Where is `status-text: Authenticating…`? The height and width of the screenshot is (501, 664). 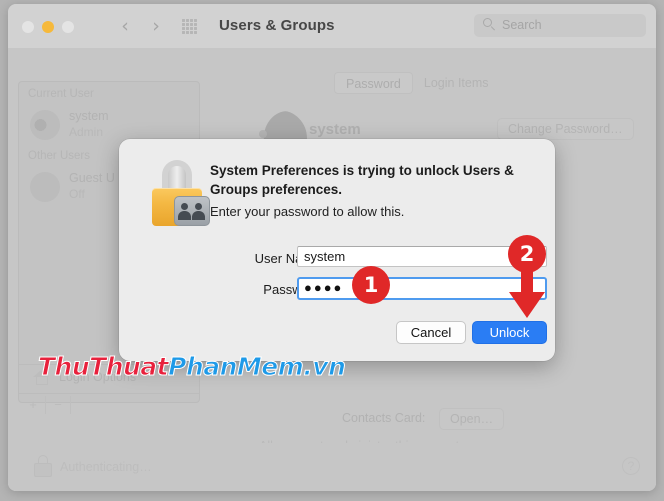 status-text: Authenticating… is located at coordinates (106, 467).